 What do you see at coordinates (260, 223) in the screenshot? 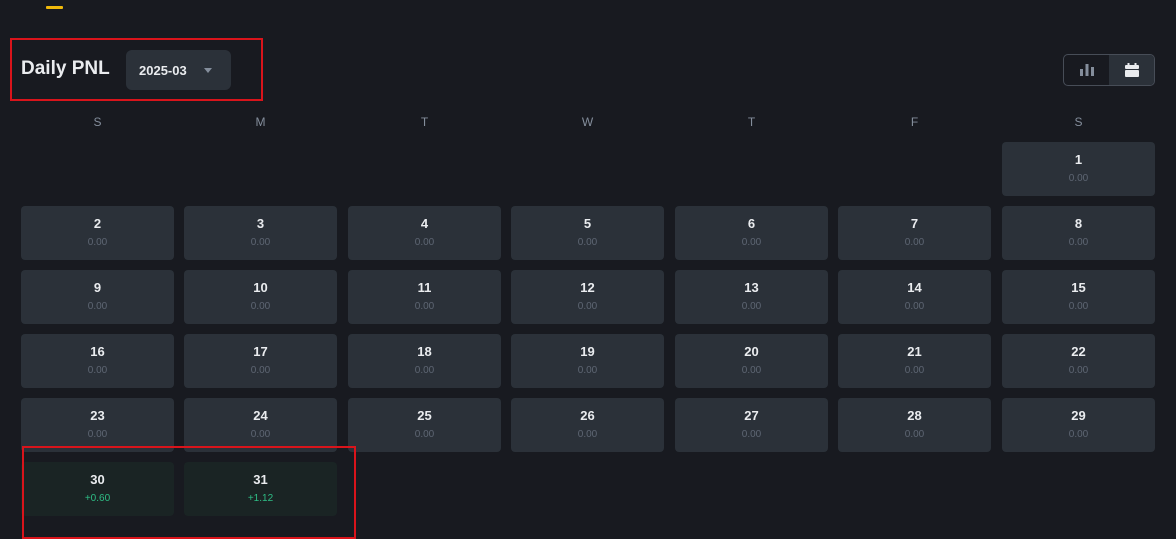
I see `day-number: 3` at bounding box center [260, 223].